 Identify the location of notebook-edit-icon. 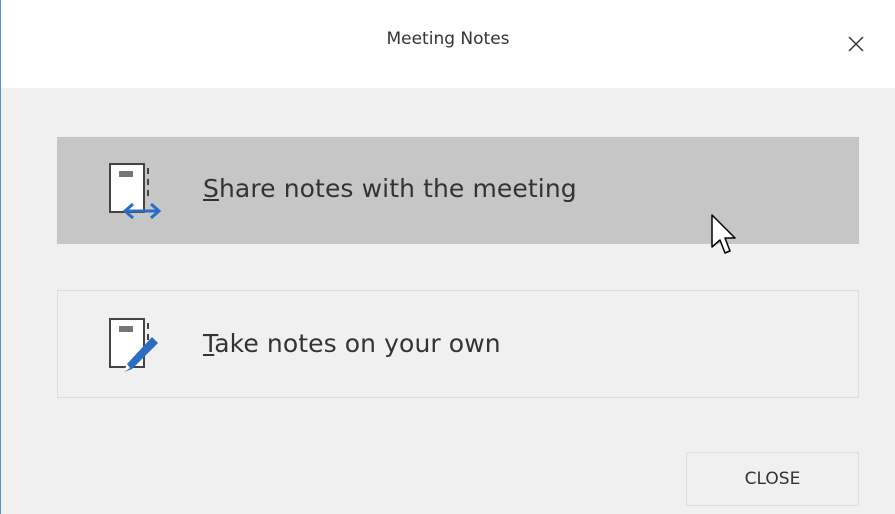
(133, 345).